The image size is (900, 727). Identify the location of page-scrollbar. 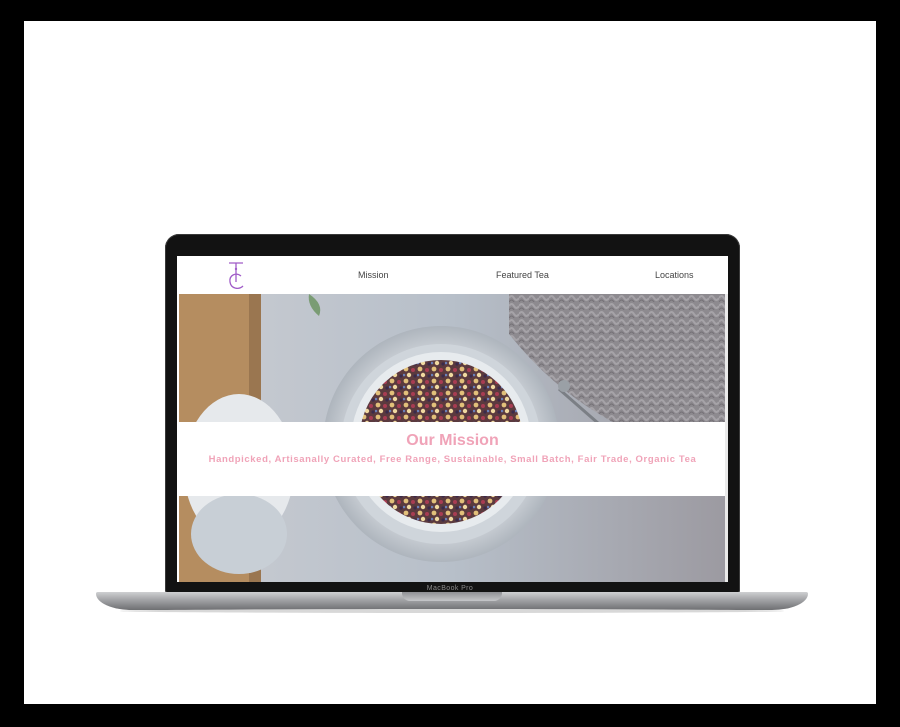
(726, 438).